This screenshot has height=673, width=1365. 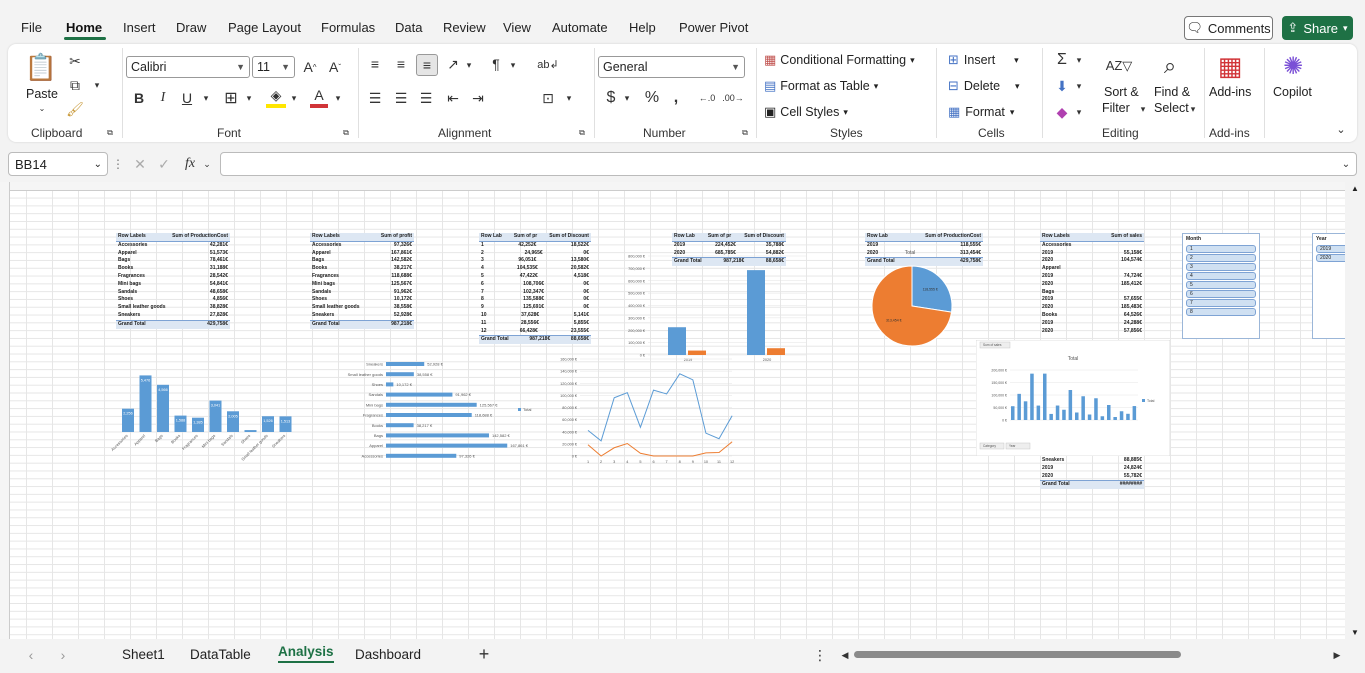 I want to click on pivot-row: Apparel, so click(x=1092, y=269).